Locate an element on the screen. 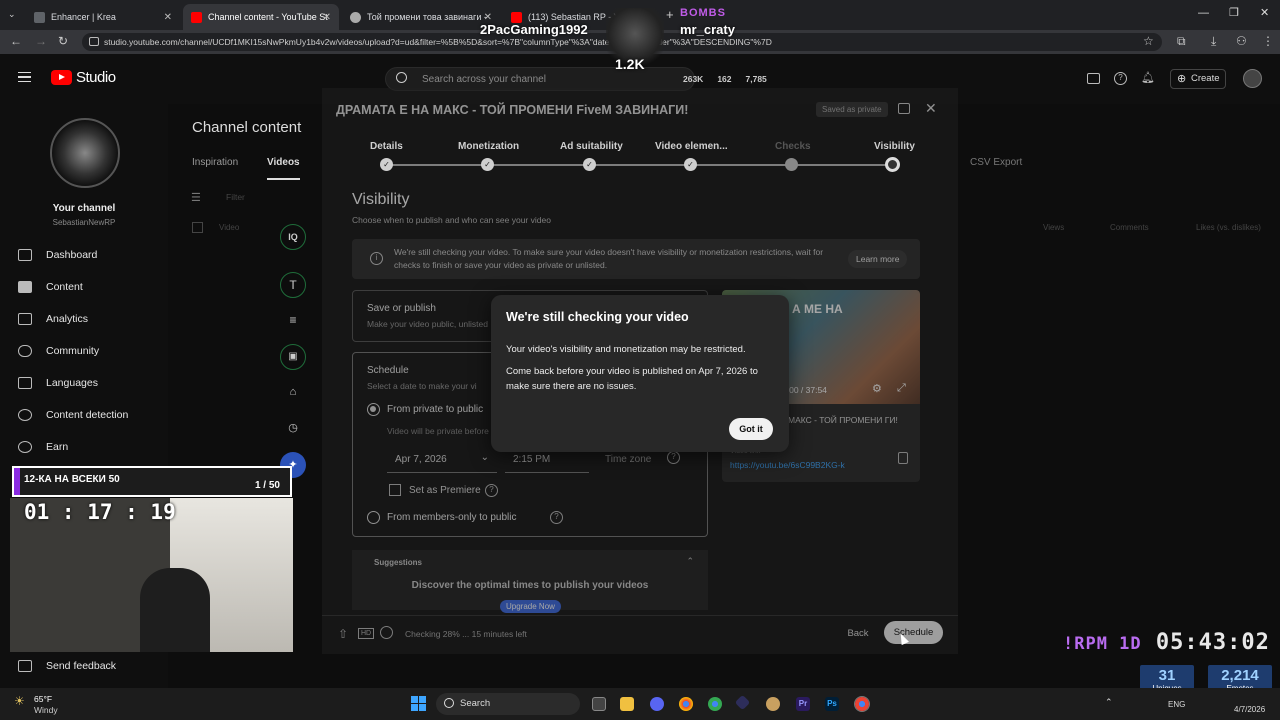 The width and height of the screenshot is (1280, 720). weather-desc: Windy is located at coordinates (46, 710).